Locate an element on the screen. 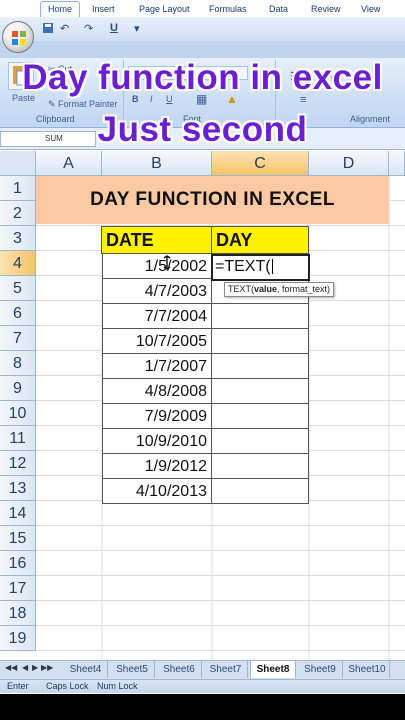 The image size is (405, 720). sheet-tab-sheet9: Sheet9 is located at coordinates (320, 669).